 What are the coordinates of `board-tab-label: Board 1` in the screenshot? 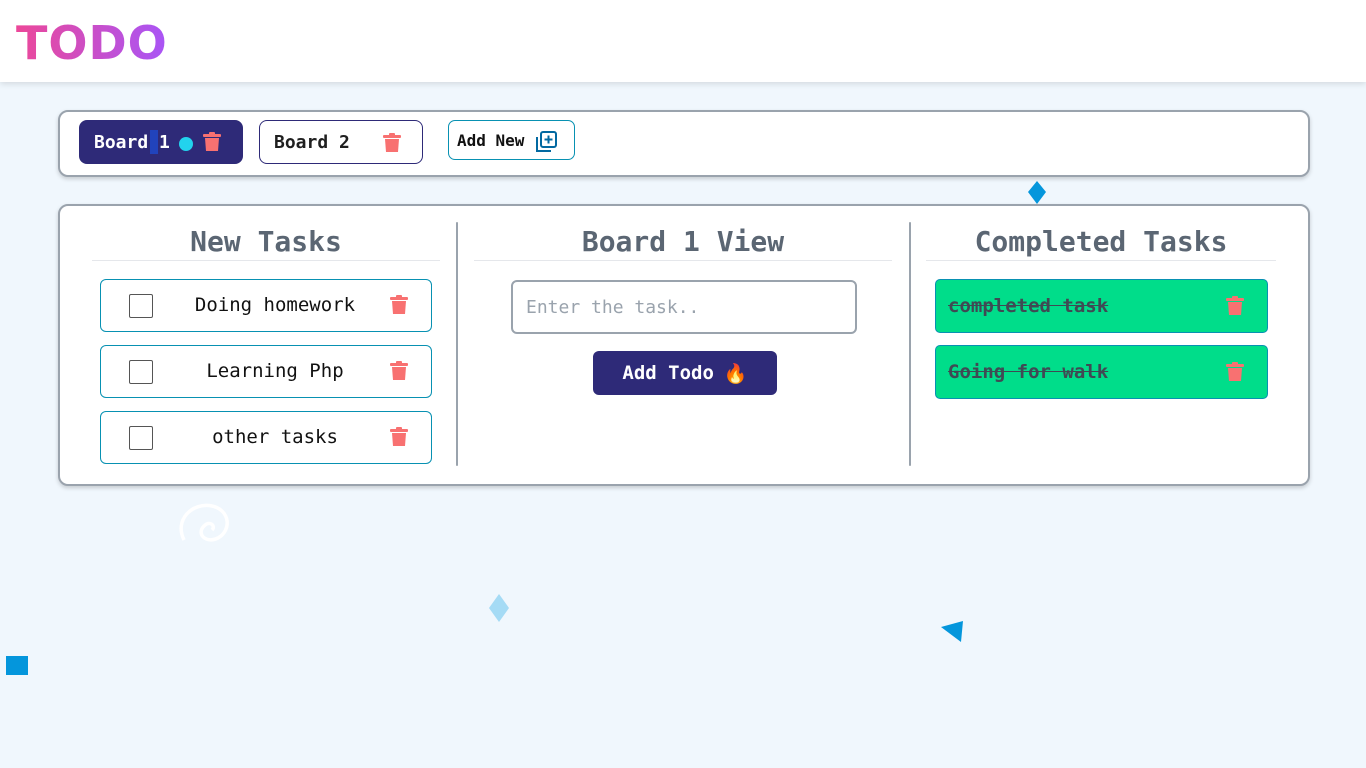 It's located at (132, 142).